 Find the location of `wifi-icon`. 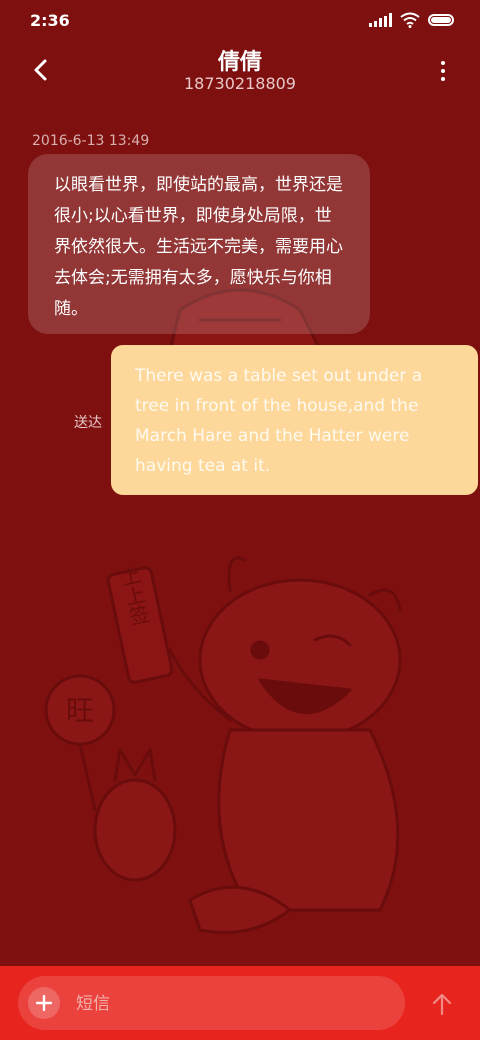

wifi-icon is located at coordinates (410, 20).